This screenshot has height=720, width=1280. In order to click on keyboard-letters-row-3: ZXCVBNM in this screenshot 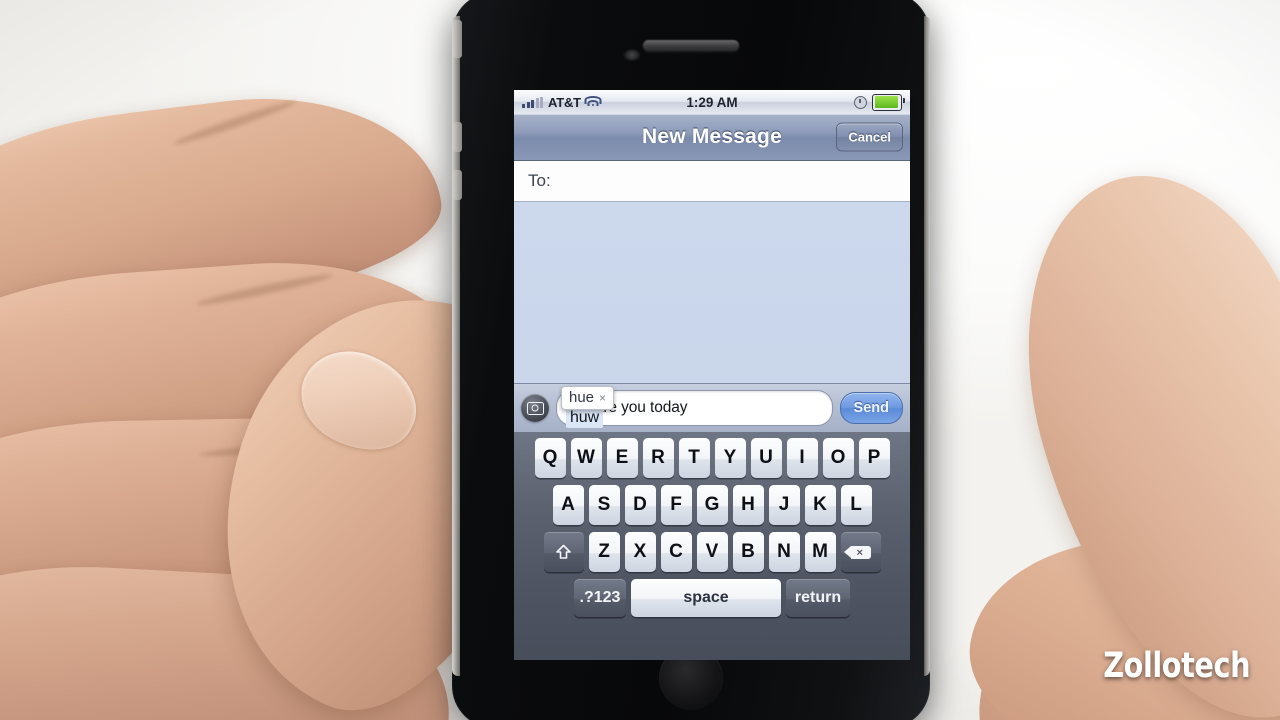, I will do `click(712, 552)`.